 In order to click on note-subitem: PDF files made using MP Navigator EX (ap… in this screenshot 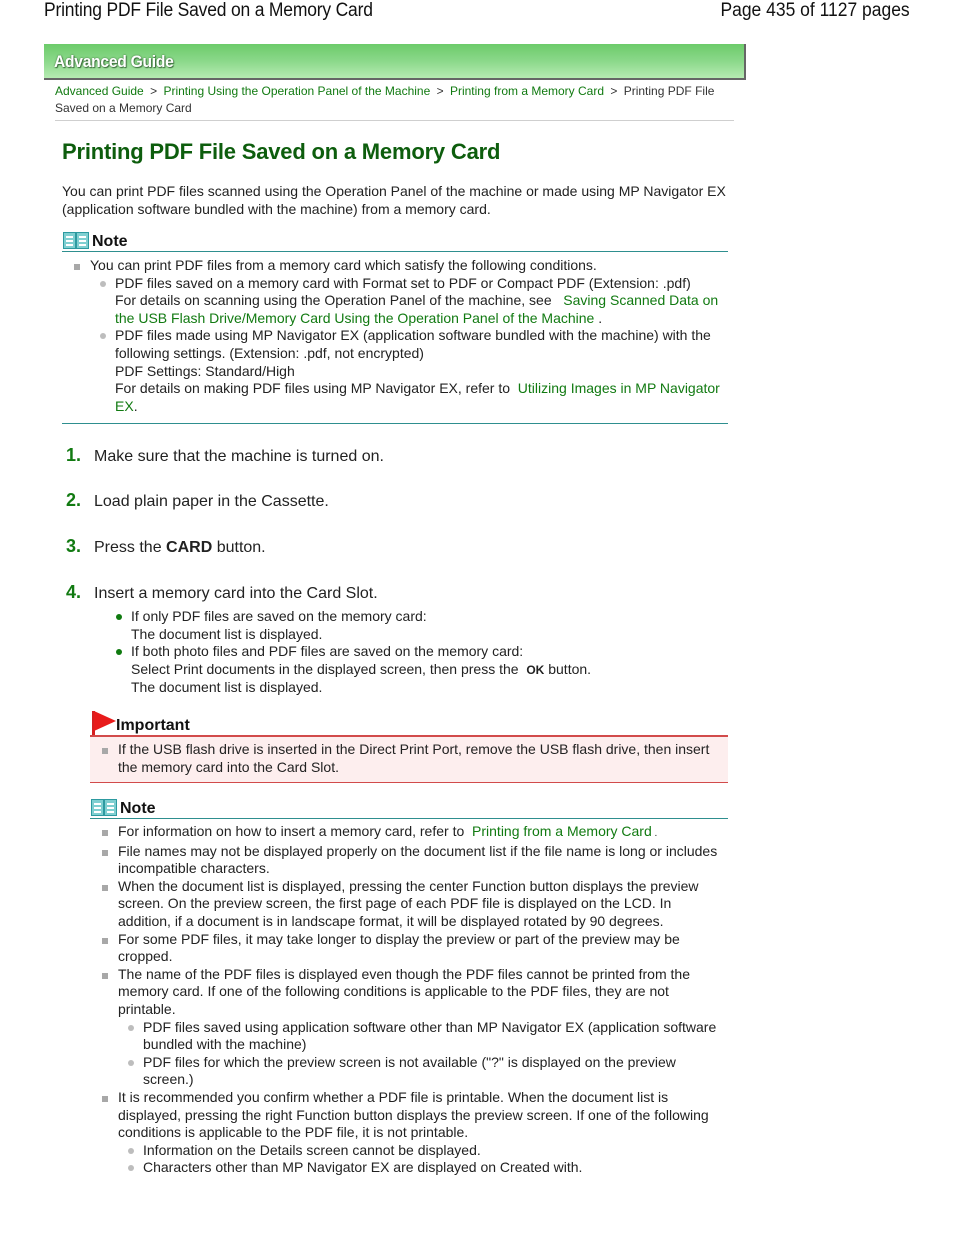, I will do `click(409, 371)`.